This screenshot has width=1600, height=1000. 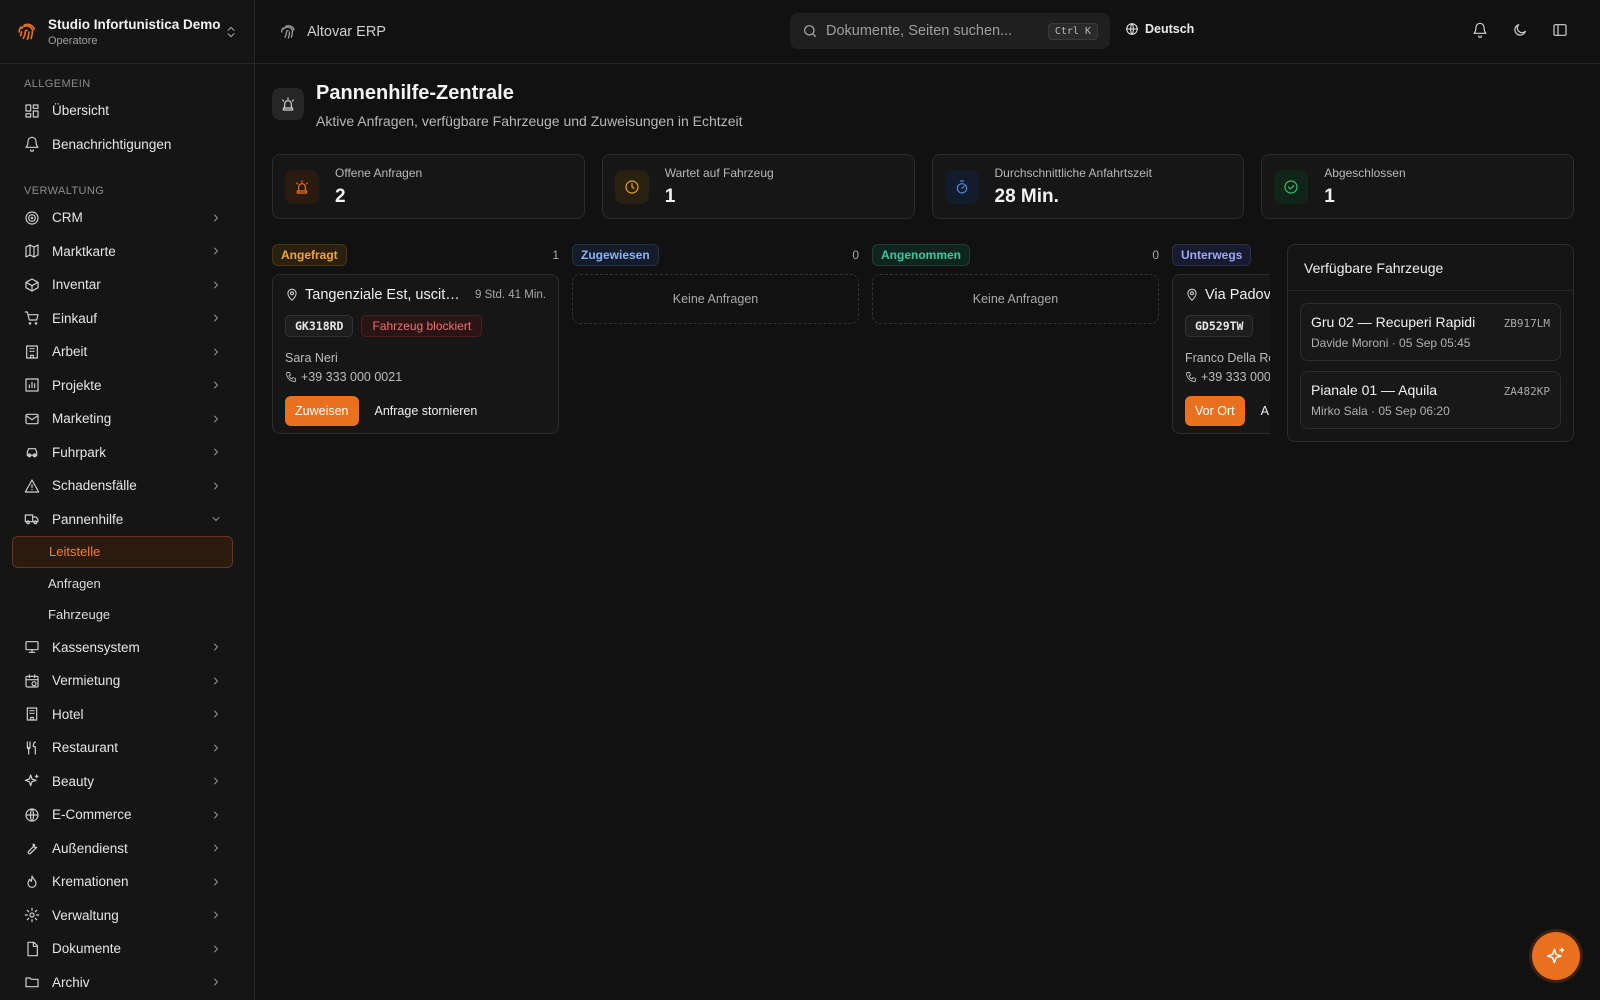 I want to click on sidebar-item-dokumente: Dokumente, so click(x=127, y=949).